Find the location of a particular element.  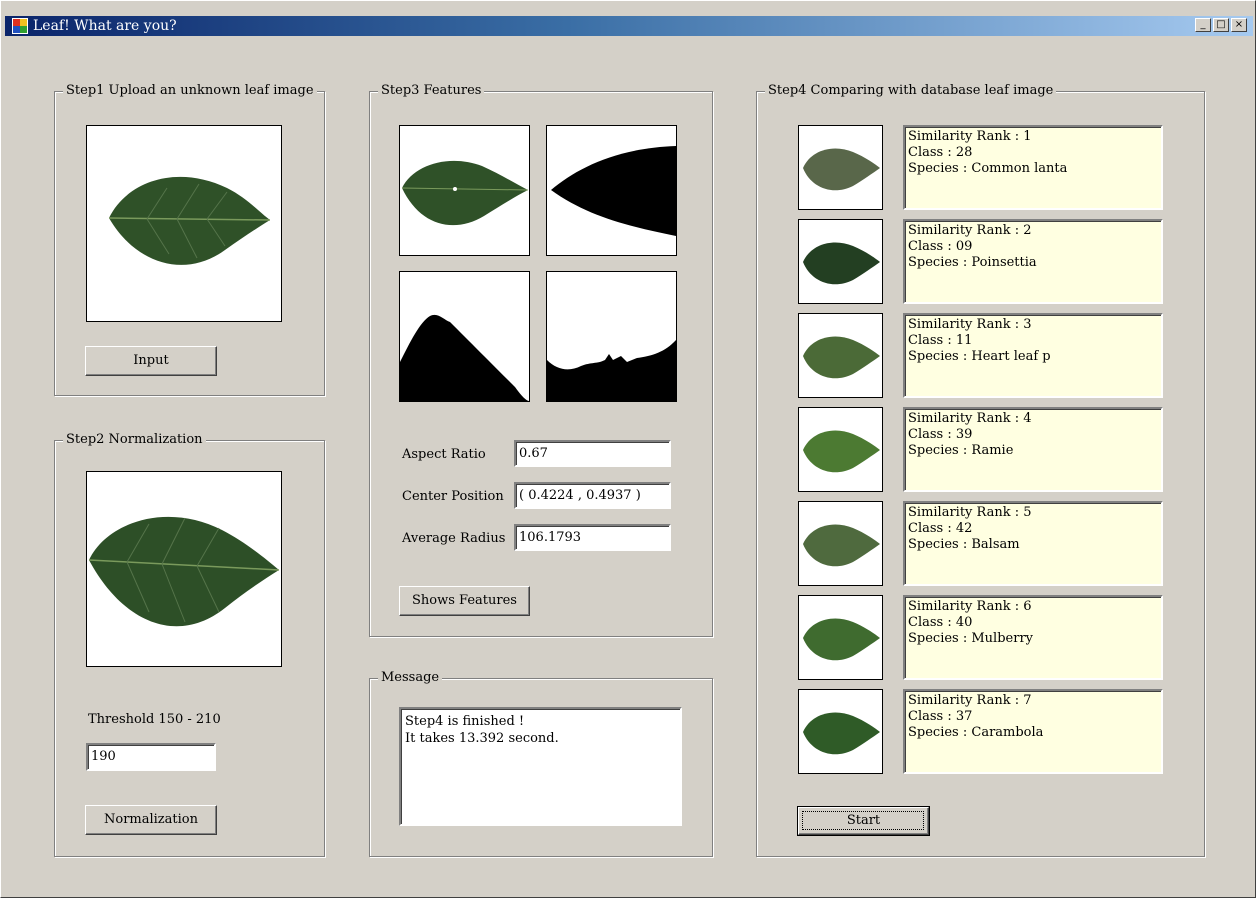

shows-features-button: Shows Features is located at coordinates (464, 601).